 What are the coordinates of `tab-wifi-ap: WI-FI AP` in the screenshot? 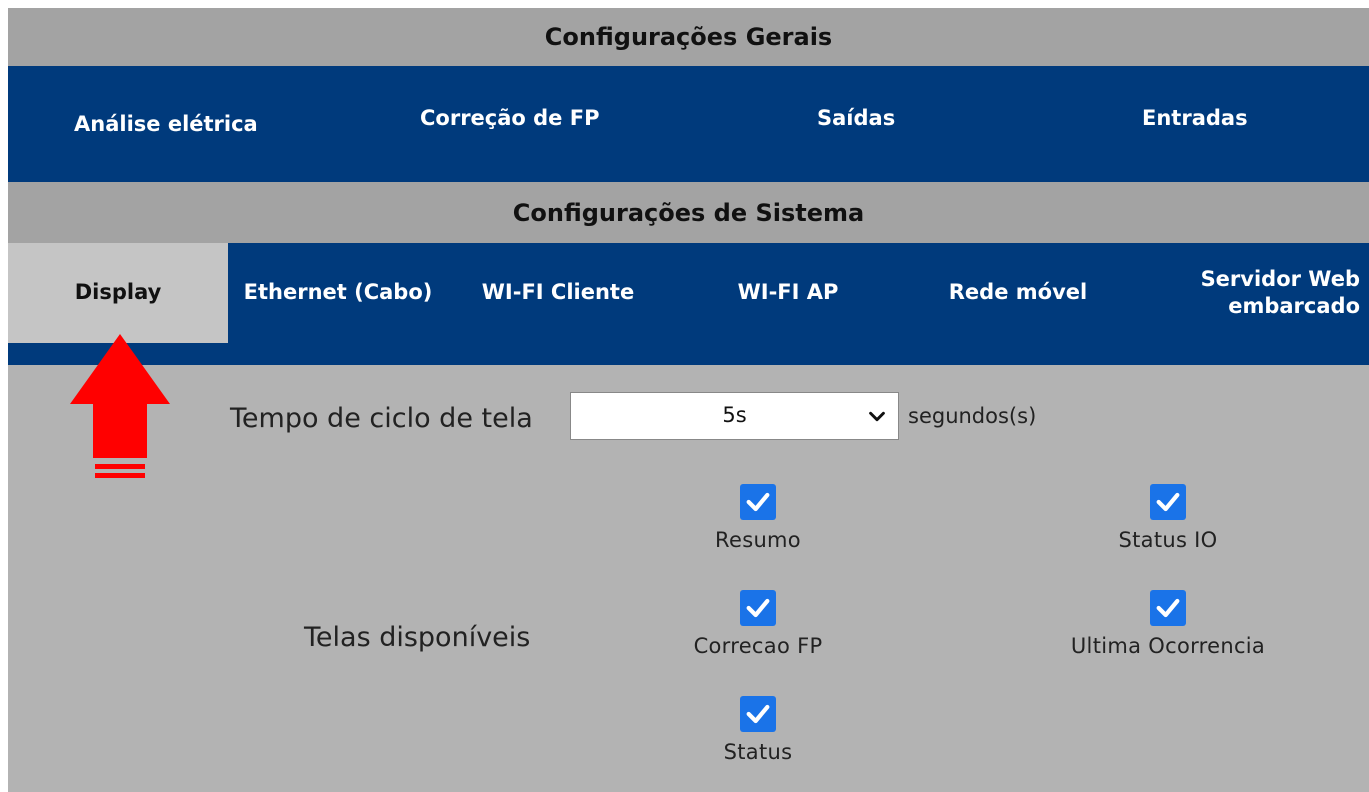 It's located at (788, 293).